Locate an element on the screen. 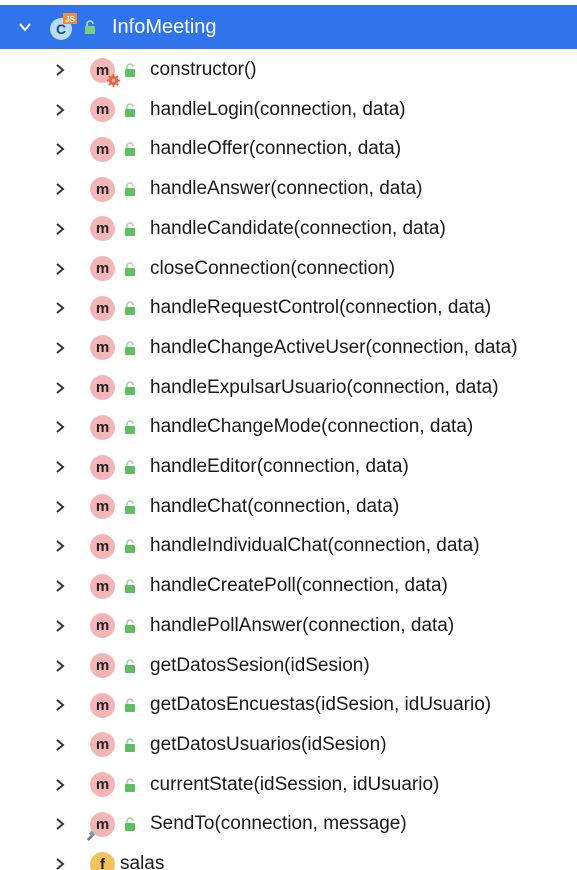 The image size is (577, 870). tree-node-label: handleAnswer(connection, data) is located at coordinates (286, 189).